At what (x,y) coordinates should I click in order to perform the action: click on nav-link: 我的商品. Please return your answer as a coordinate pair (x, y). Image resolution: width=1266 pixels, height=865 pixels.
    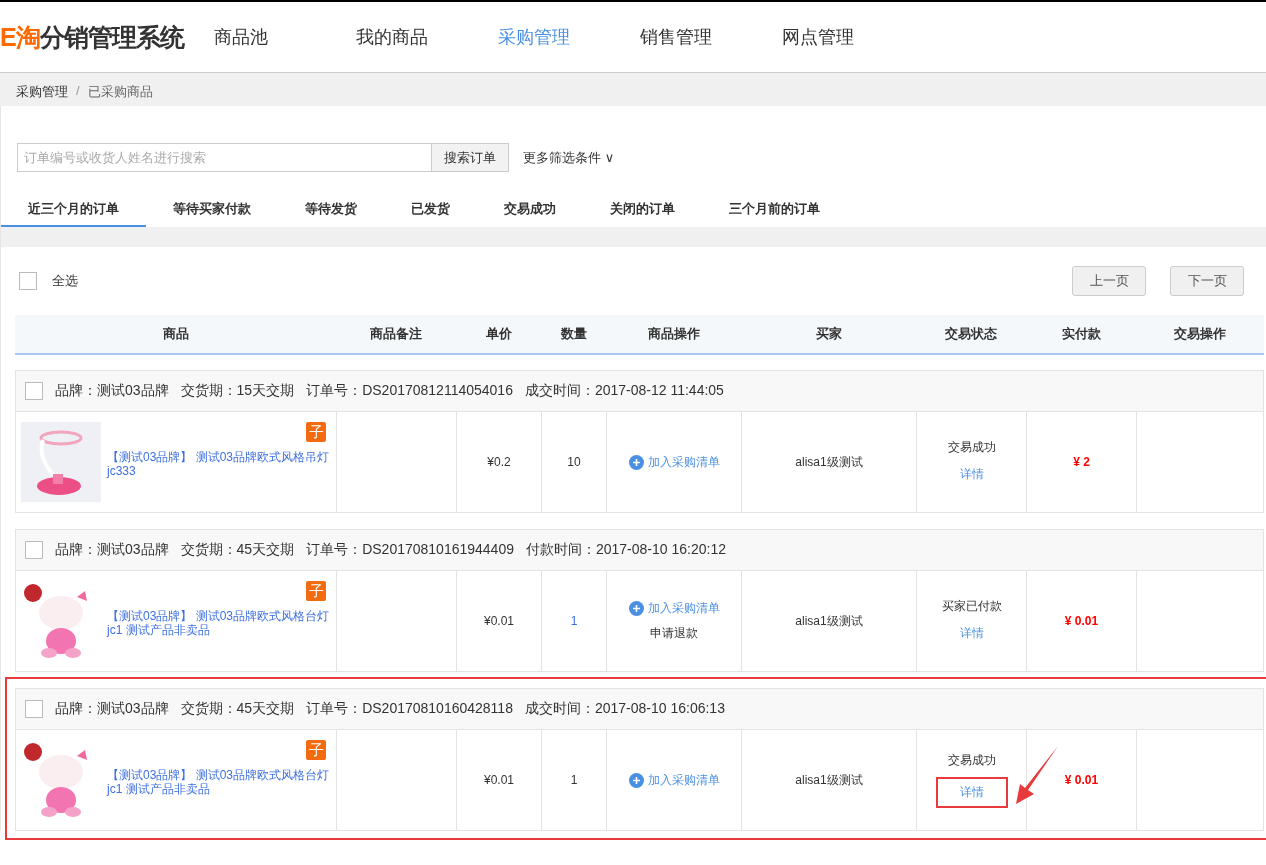
    Looking at the image, I should click on (427, 37).